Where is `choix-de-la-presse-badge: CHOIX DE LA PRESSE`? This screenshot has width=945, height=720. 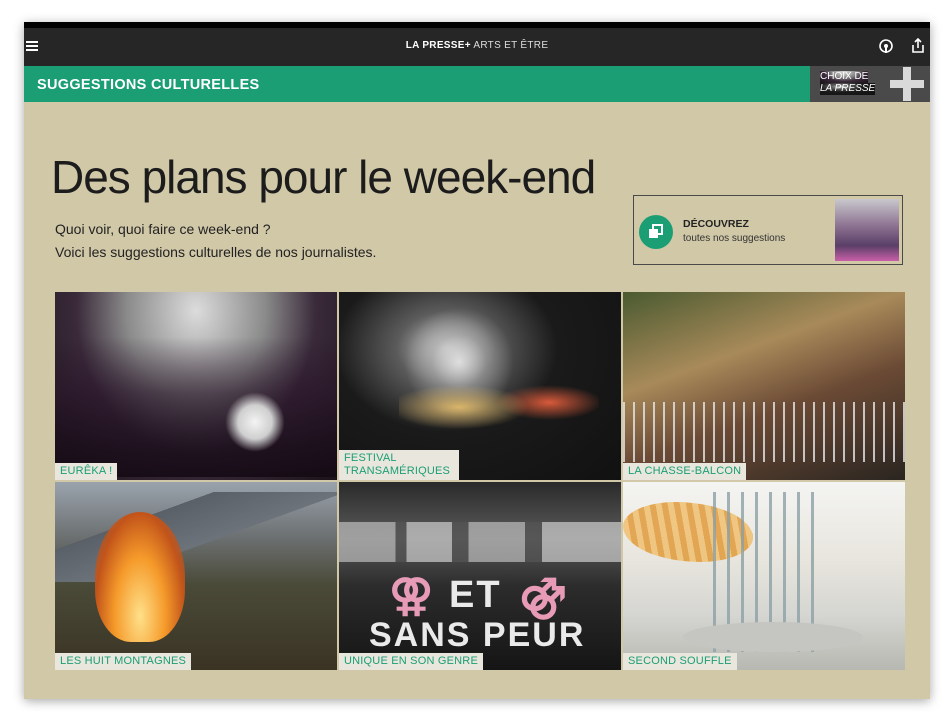
choix-de-la-presse-badge: CHOIX DE LA PRESSE is located at coordinates (870, 84).